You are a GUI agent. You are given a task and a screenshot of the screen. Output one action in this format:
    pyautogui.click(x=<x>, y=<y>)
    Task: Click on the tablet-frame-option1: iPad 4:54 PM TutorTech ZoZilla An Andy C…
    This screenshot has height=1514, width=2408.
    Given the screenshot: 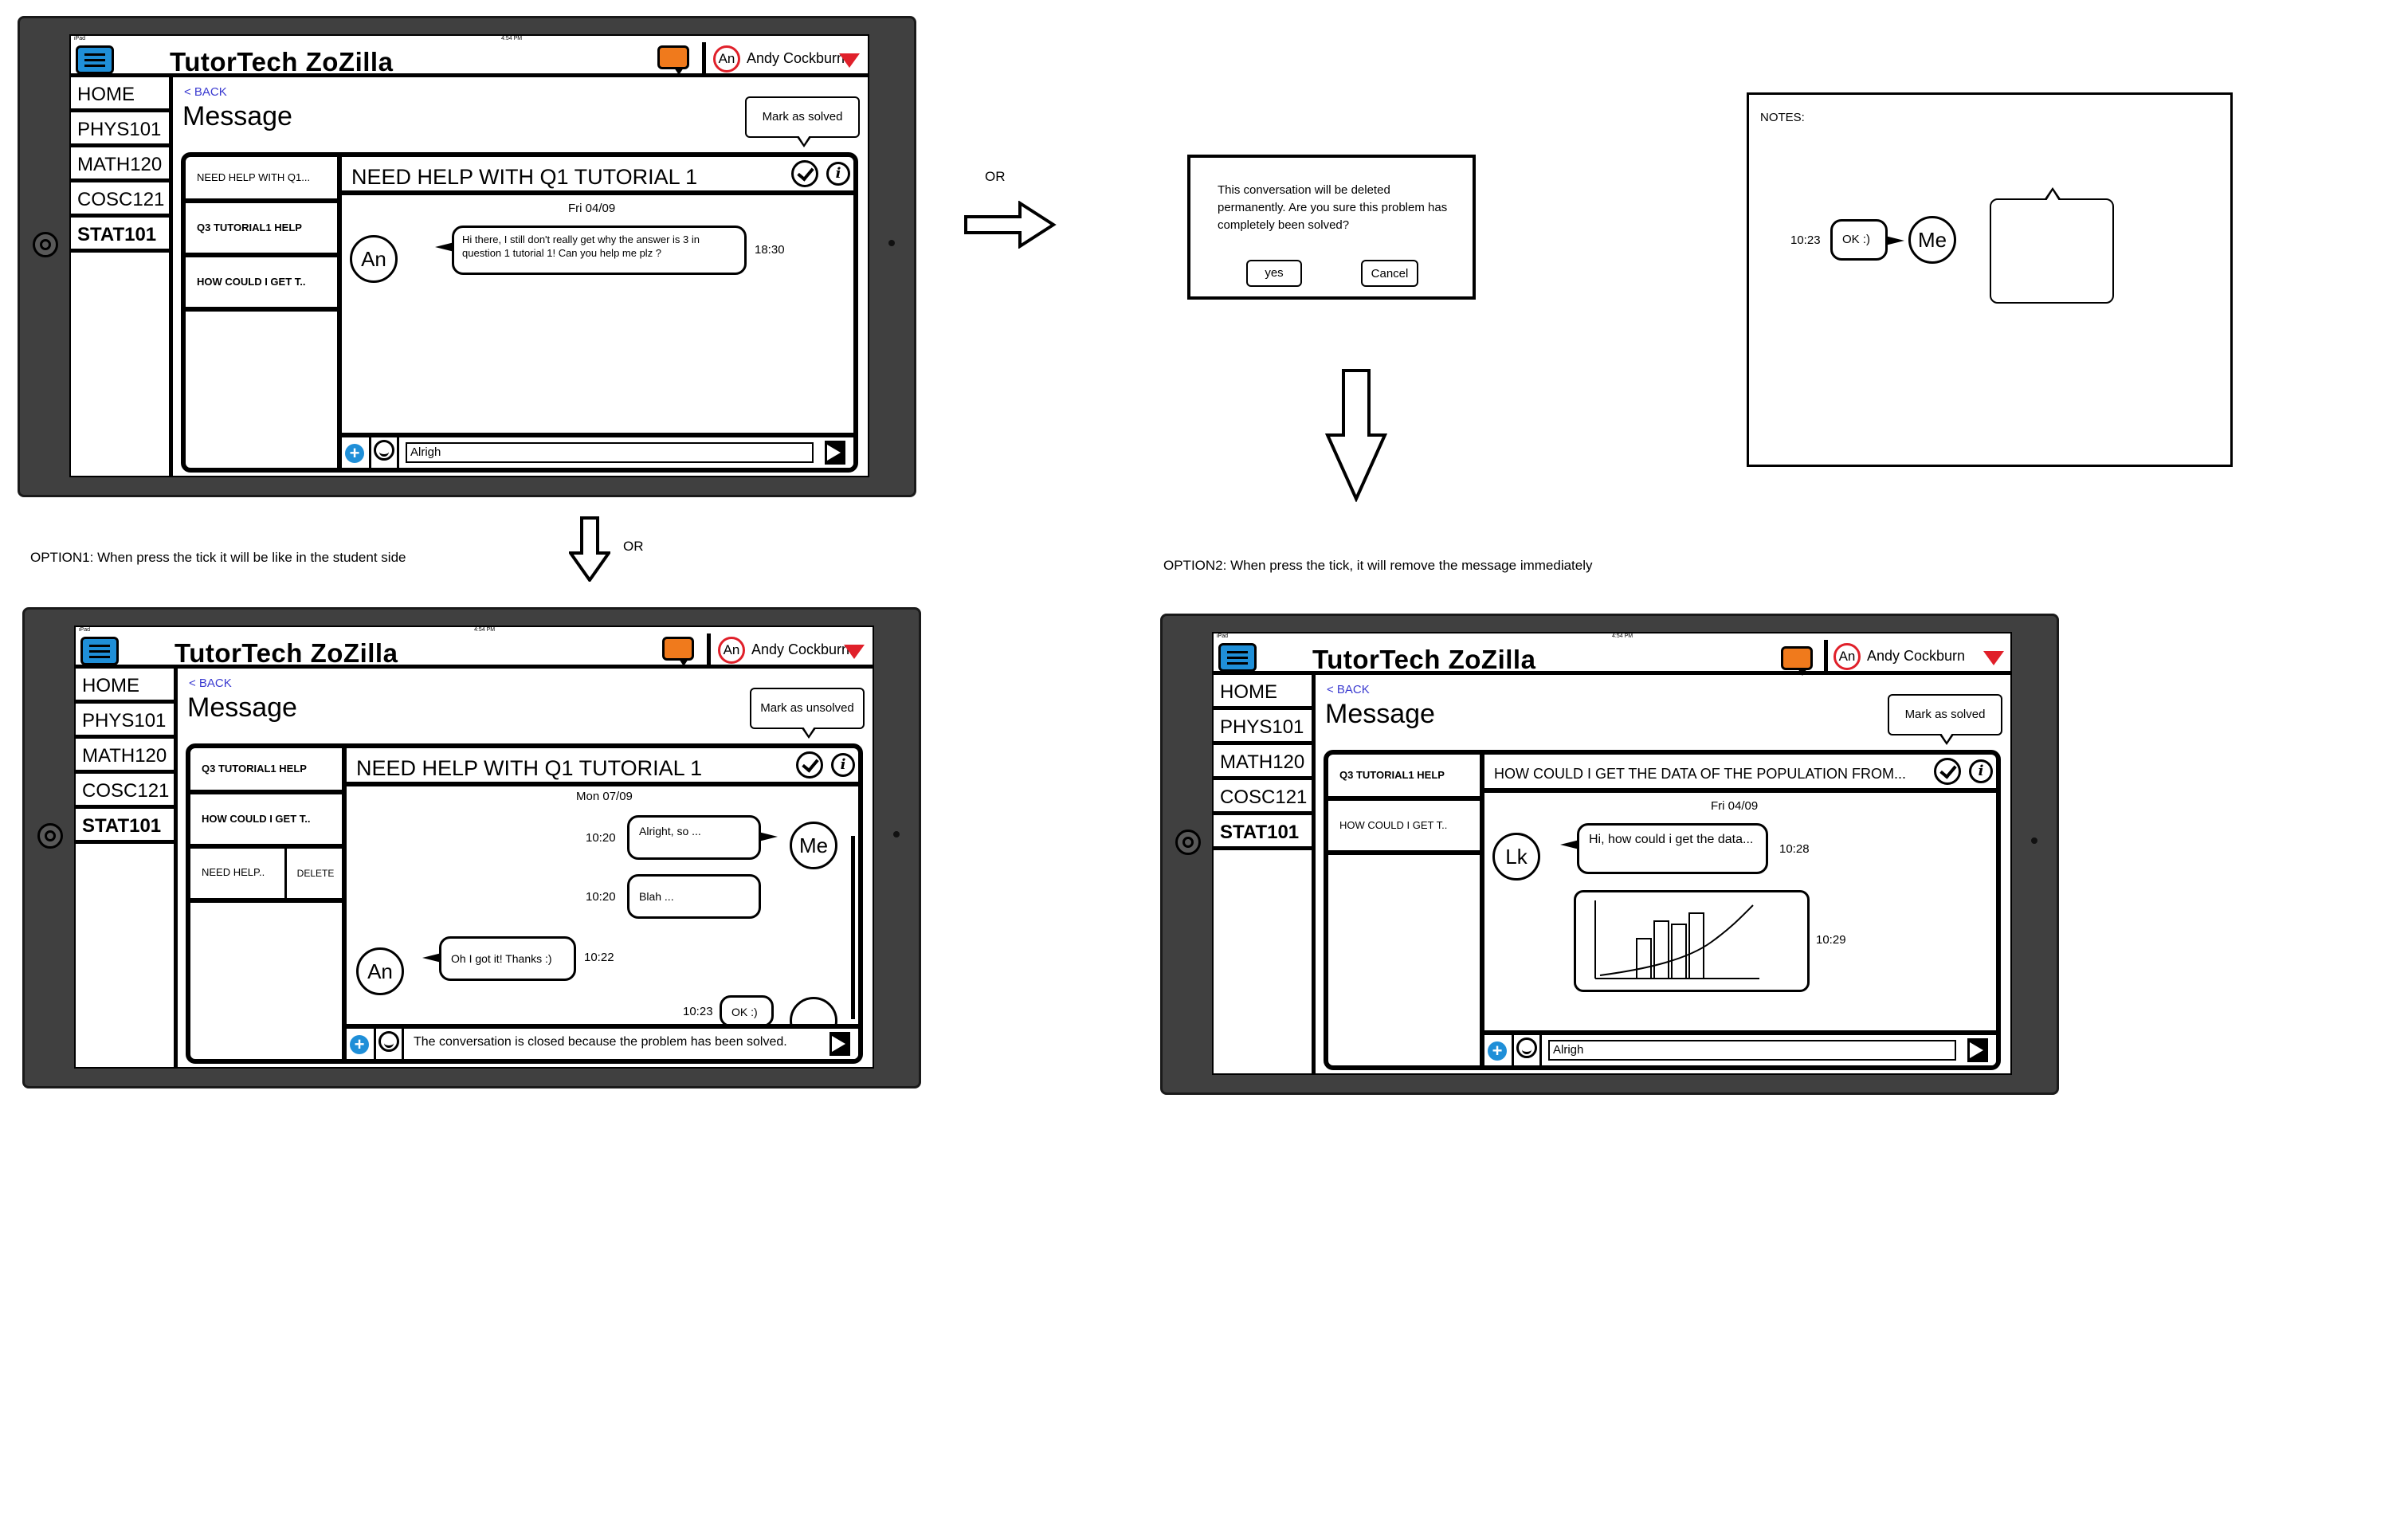 What is the action you would take?
    pyautogui.click(x=471, y=847)
    